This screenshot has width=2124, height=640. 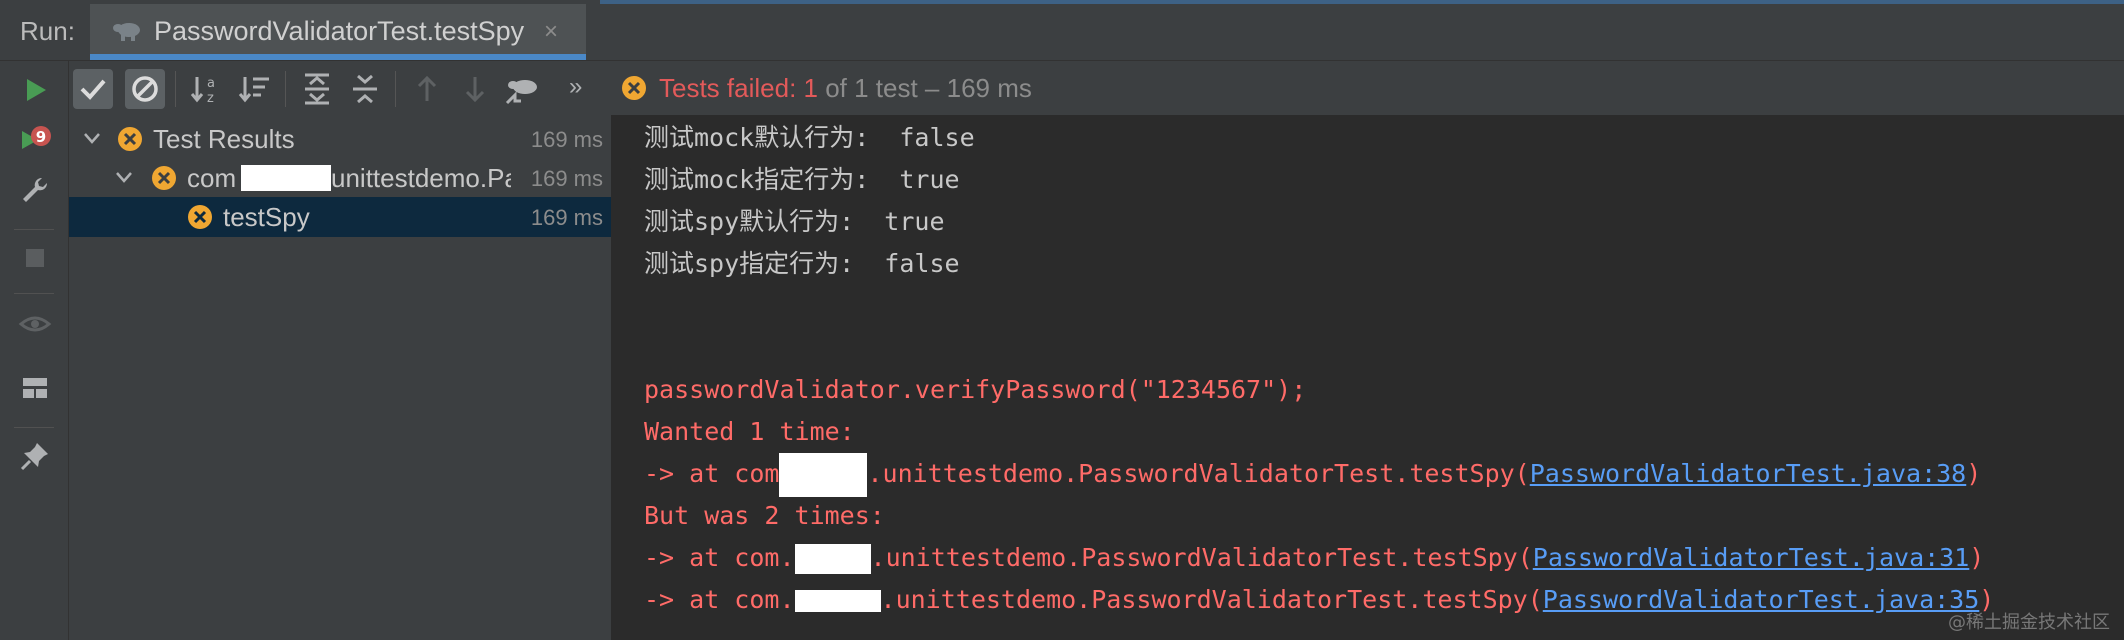 I want to click on svg-text: a, so click(x=211, y=83).